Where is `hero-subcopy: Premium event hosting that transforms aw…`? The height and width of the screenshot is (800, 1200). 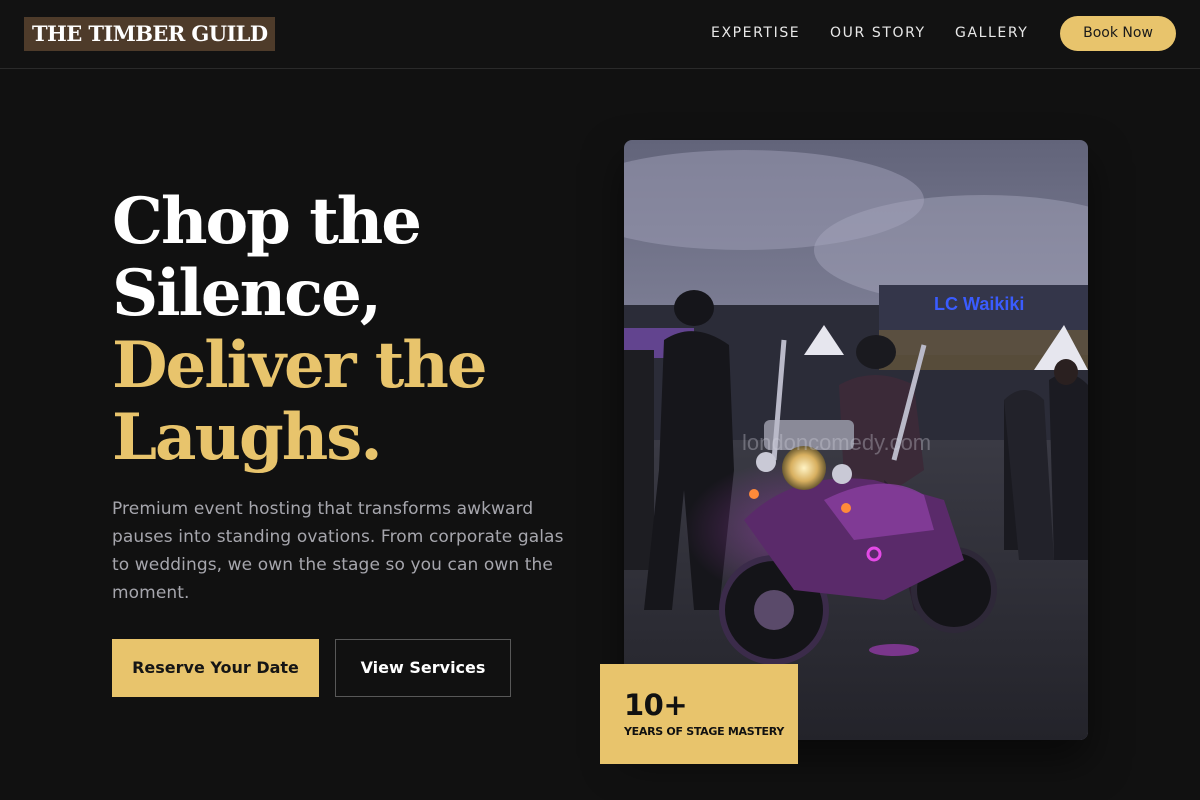
hero-subcopy: Premium event hosting that transforms aw… is located at coordinates (338, 551).